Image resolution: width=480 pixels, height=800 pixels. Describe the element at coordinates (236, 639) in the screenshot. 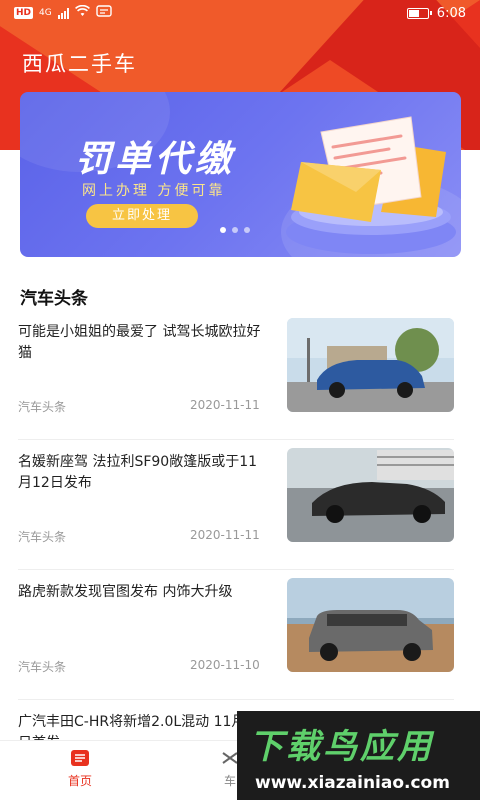

I see `news-item: 路虎新款发现官图发布 内饰大升级 汽车头条 2020-11-10` at that location.